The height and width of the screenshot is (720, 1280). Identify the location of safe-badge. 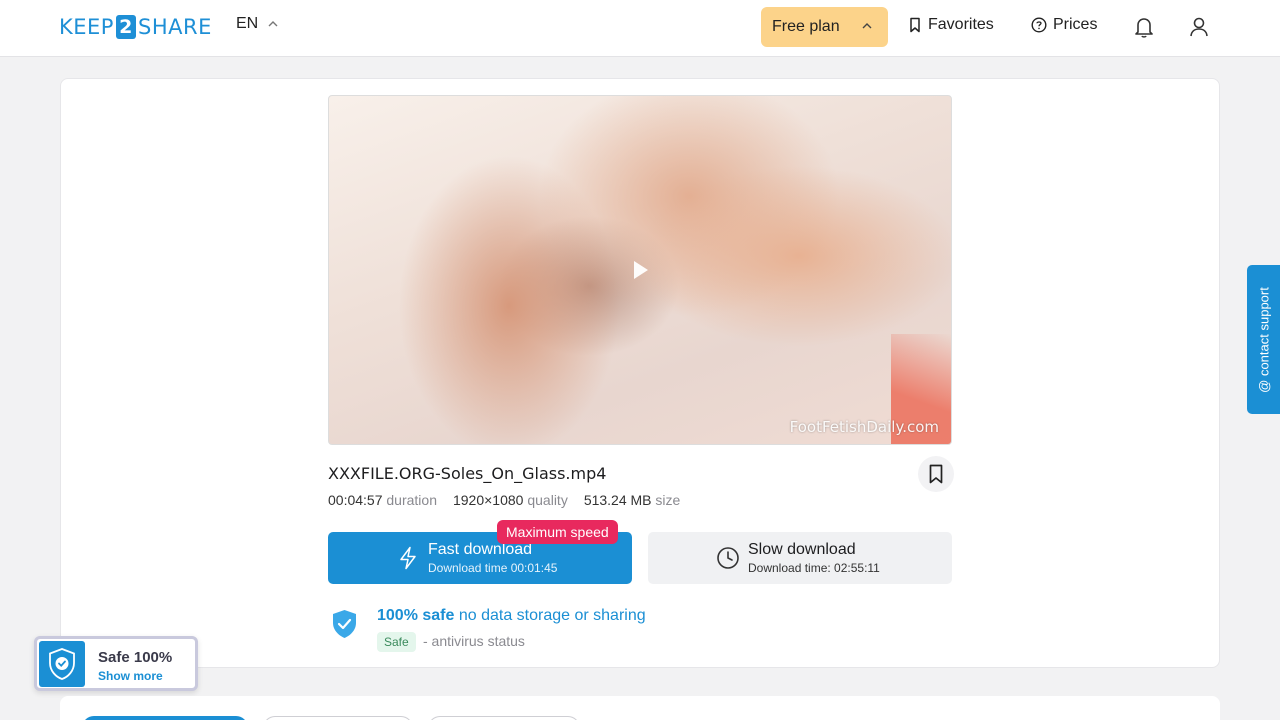
(62, 664).